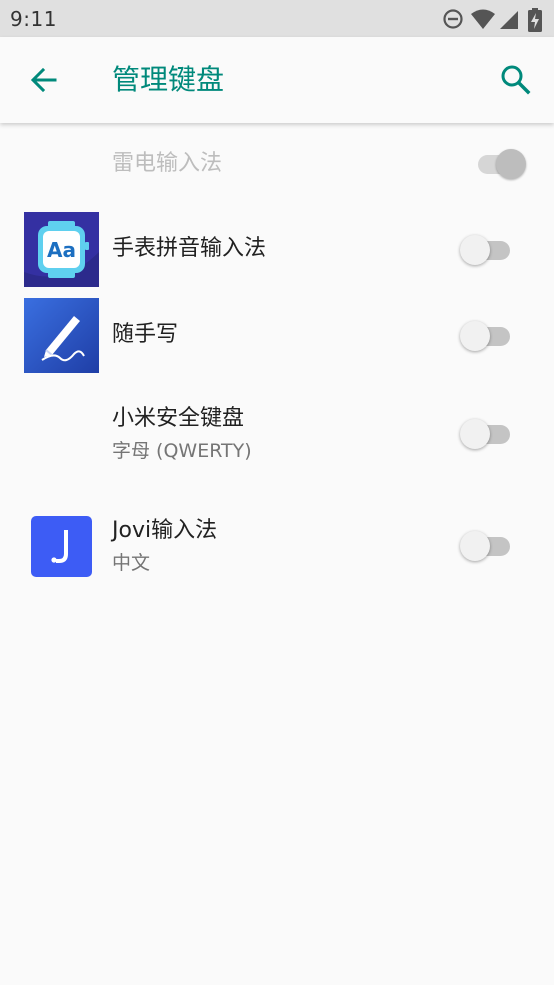 This screenshot has width=554, height=985. Describe the element at coordinates (277, 80) in the screenshot. I see `app-bar: 管理键盘` at that location.